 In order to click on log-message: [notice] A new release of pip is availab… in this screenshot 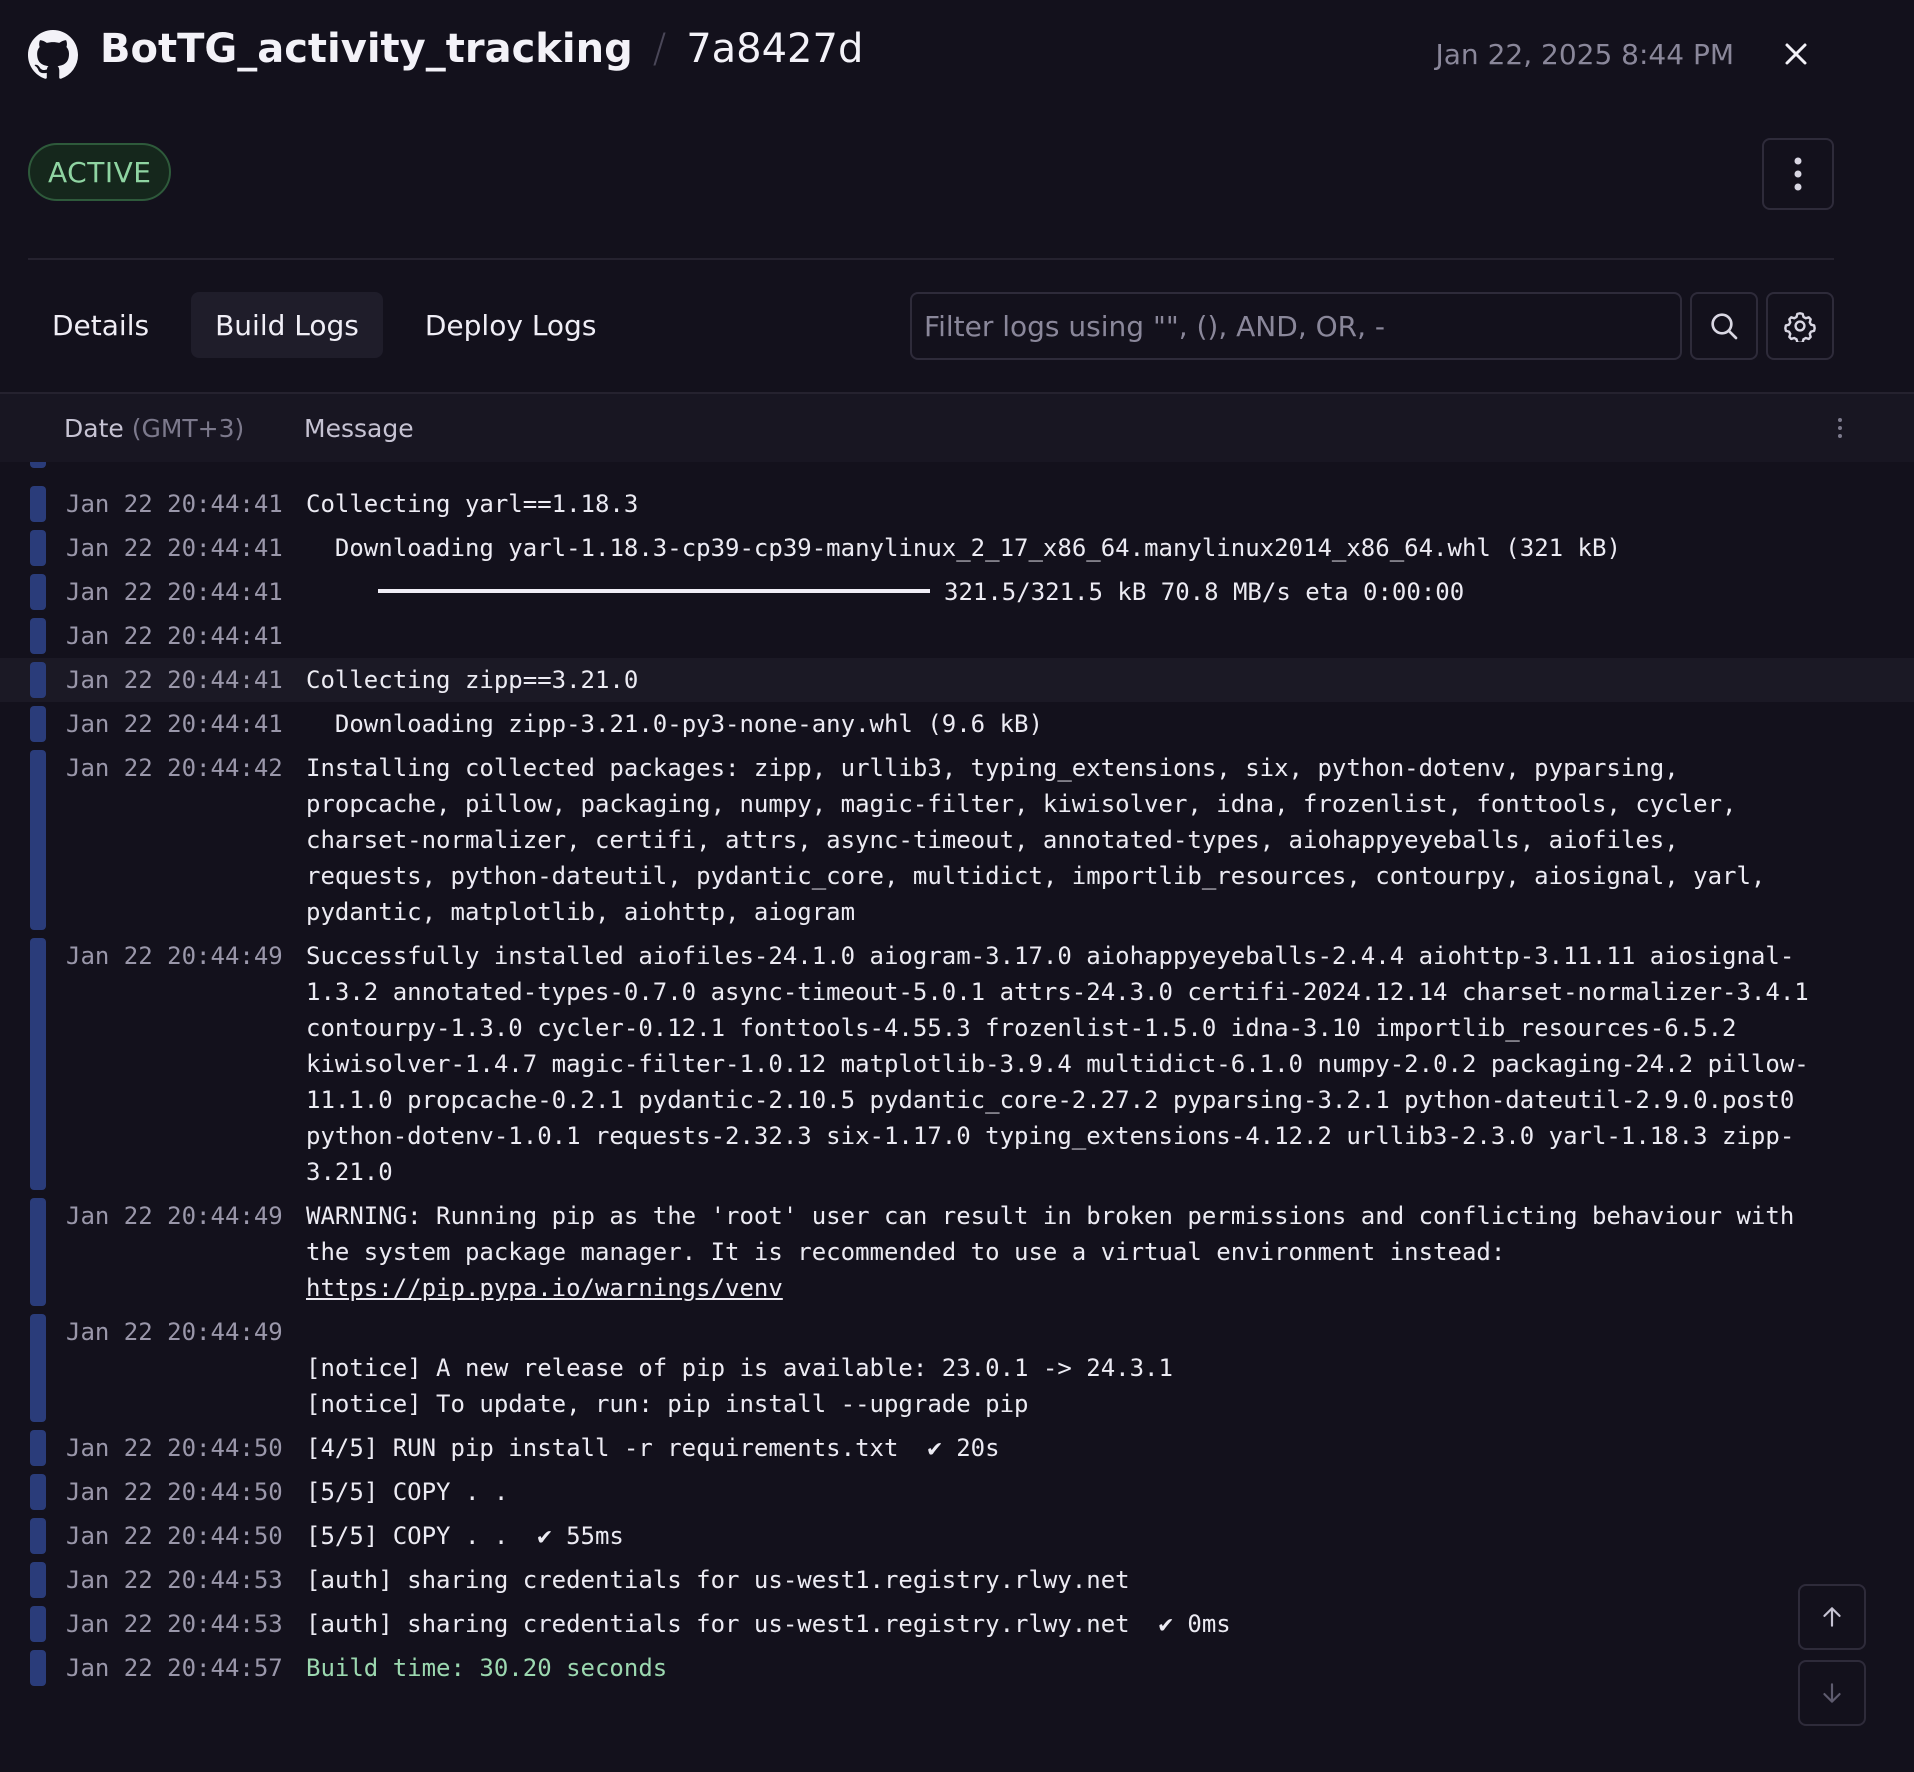, I will do `click(739, 1386)`.